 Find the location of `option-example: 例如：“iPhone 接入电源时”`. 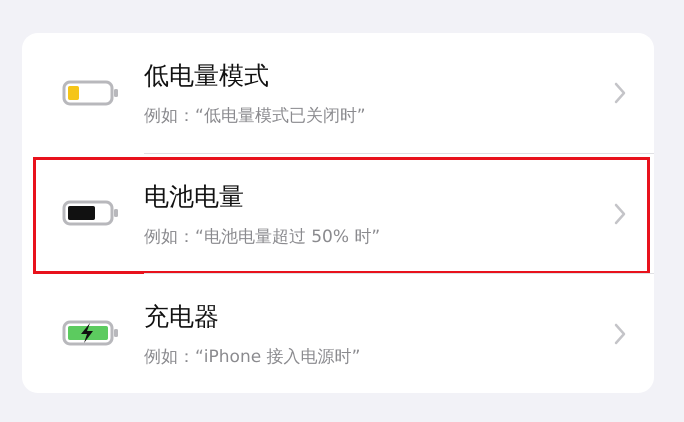

option-example: 例如：“iPhone 接入电源时” is located at coordinates (253, 357).